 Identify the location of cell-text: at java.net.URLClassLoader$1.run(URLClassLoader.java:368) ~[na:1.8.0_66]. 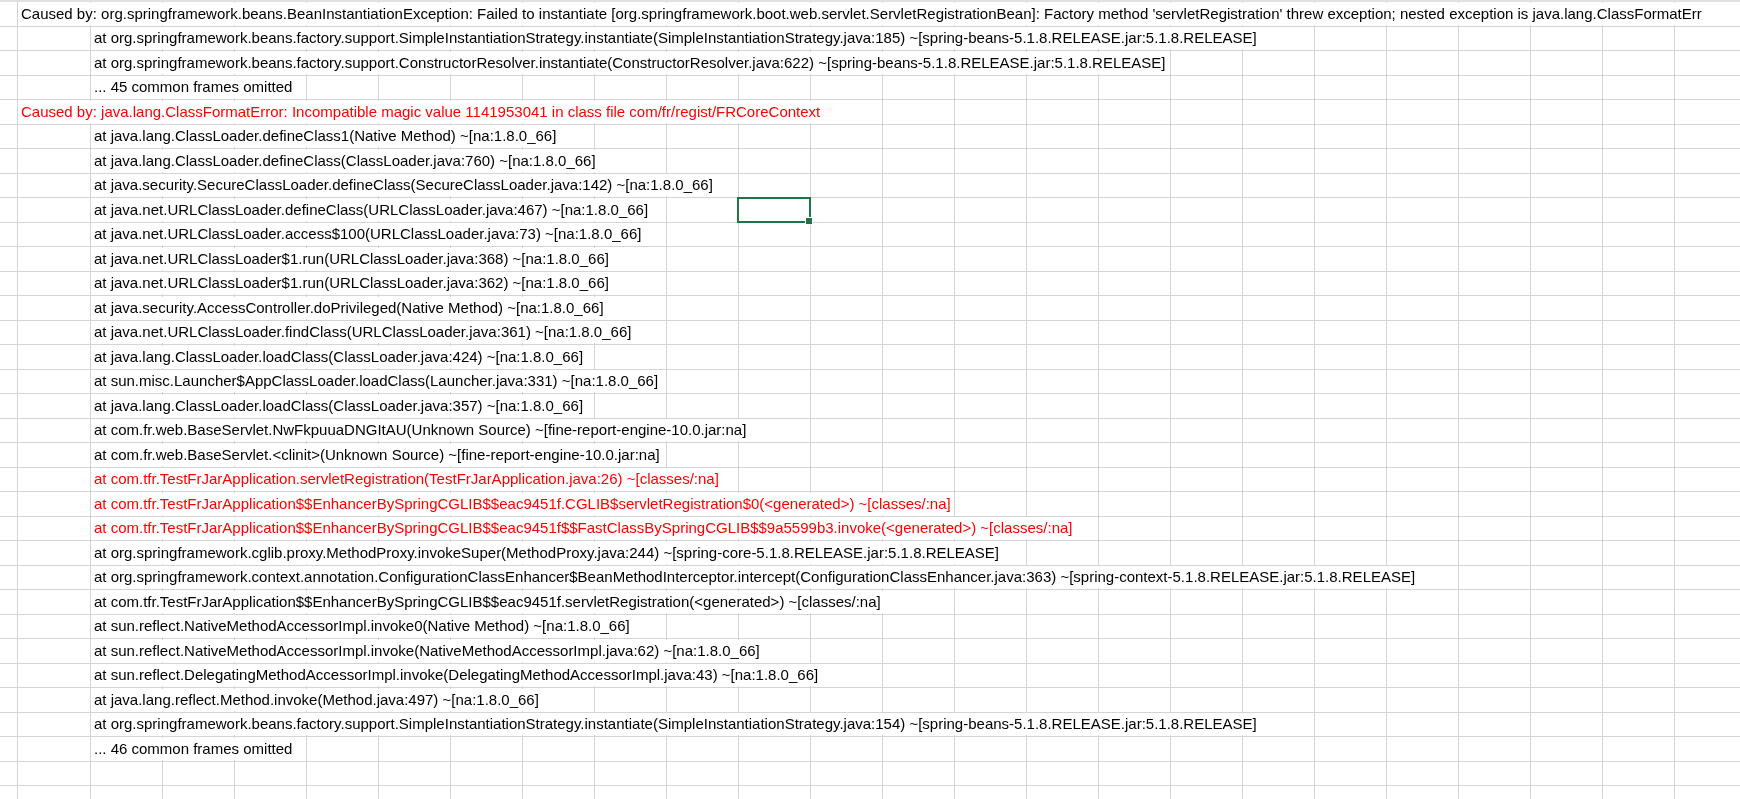
(351, 258).